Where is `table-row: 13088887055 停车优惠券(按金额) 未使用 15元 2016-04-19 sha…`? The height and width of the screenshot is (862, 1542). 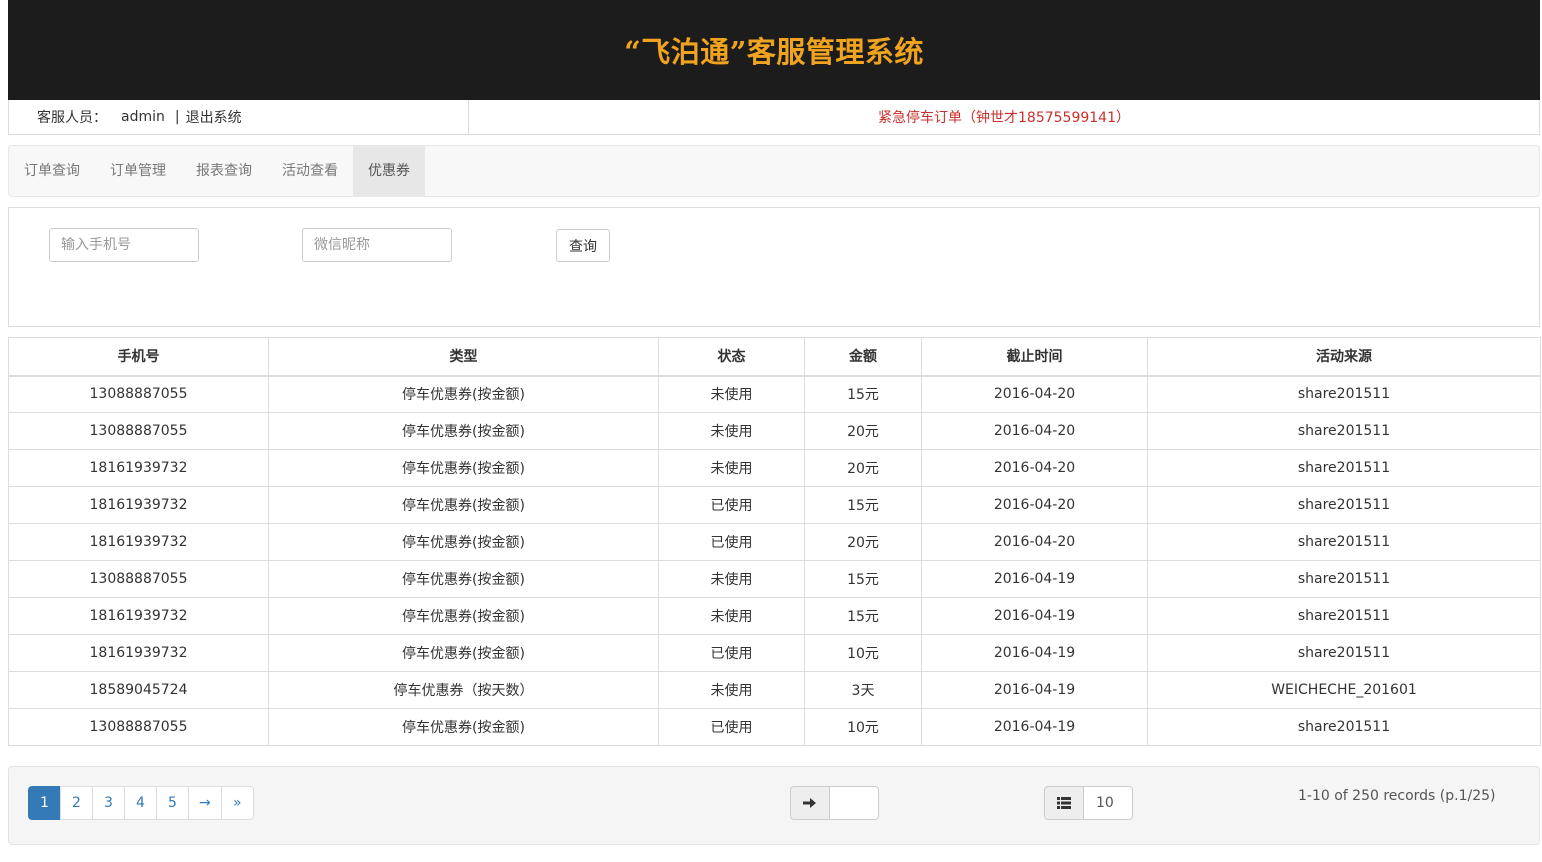
table-row: 13088887055 停车优惠券(按金额) 未使用 15元 2016-04-19 sha… is located at coordinates (774, 579).